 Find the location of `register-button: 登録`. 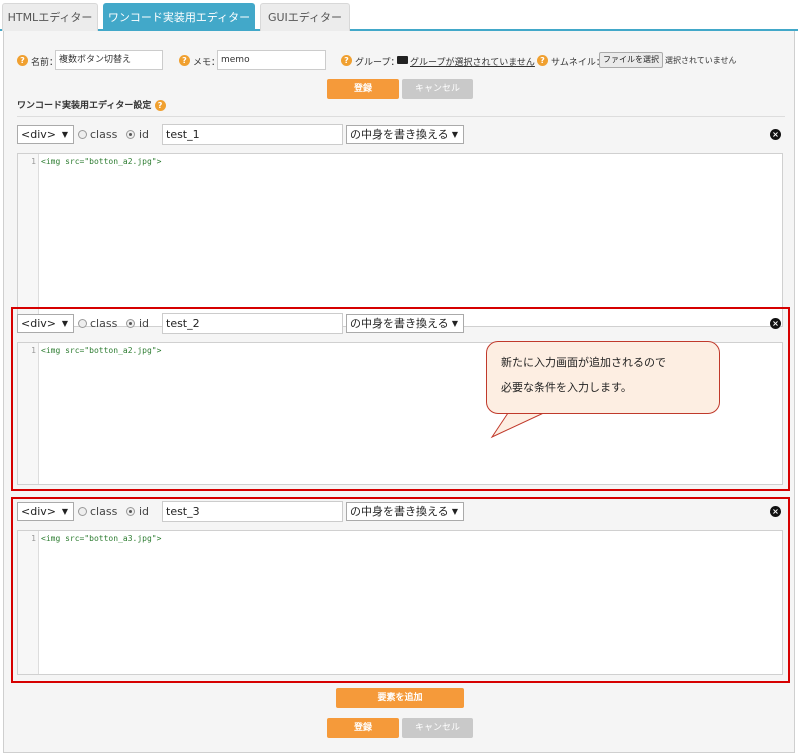

register-button: 登録 is located at coordinates (363, 89).